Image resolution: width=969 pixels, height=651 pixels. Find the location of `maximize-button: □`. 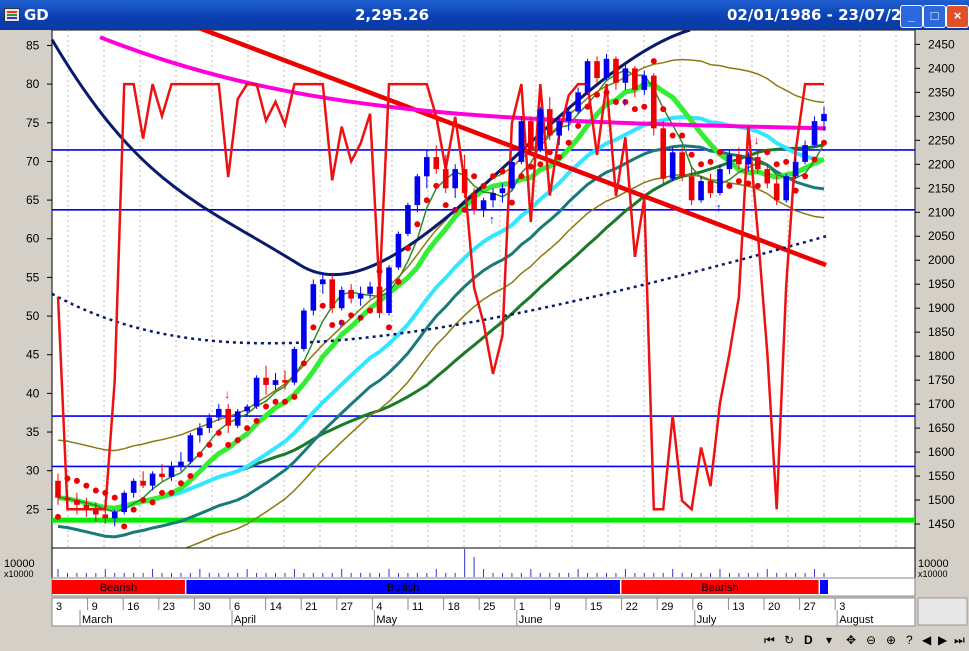

maximize-button: □ is located at coordinates (934, 16).